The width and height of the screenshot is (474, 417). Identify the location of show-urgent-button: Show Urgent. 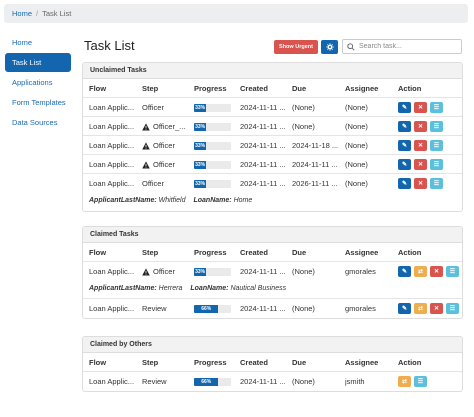
(296, 47).